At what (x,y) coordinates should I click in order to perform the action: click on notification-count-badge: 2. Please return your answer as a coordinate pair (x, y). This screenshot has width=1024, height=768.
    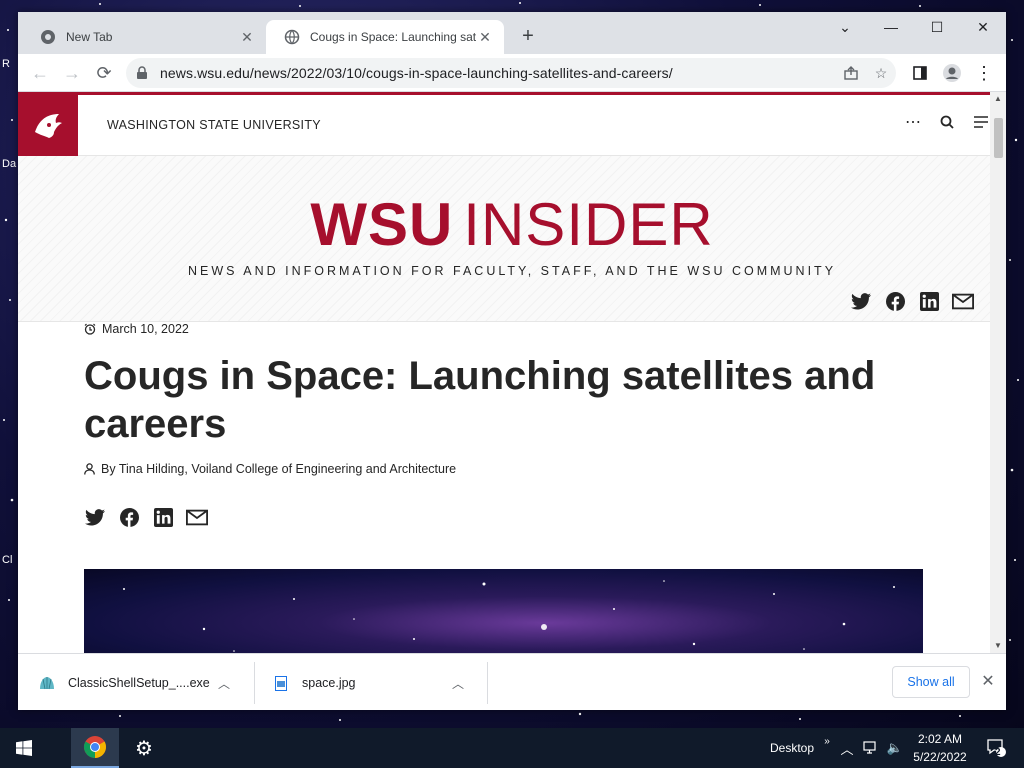
    Looking at the image, I should click on (998, 752).